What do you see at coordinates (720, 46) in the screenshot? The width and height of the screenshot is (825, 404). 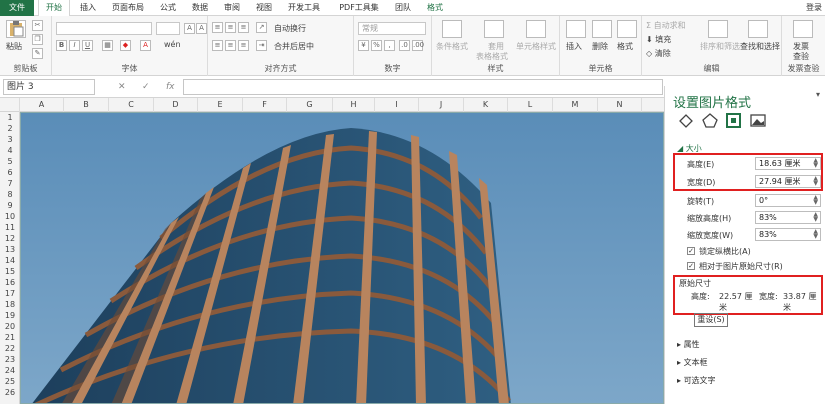 I see `sort-filter-button: 排序和筛选` at bounding box center [720, 46].